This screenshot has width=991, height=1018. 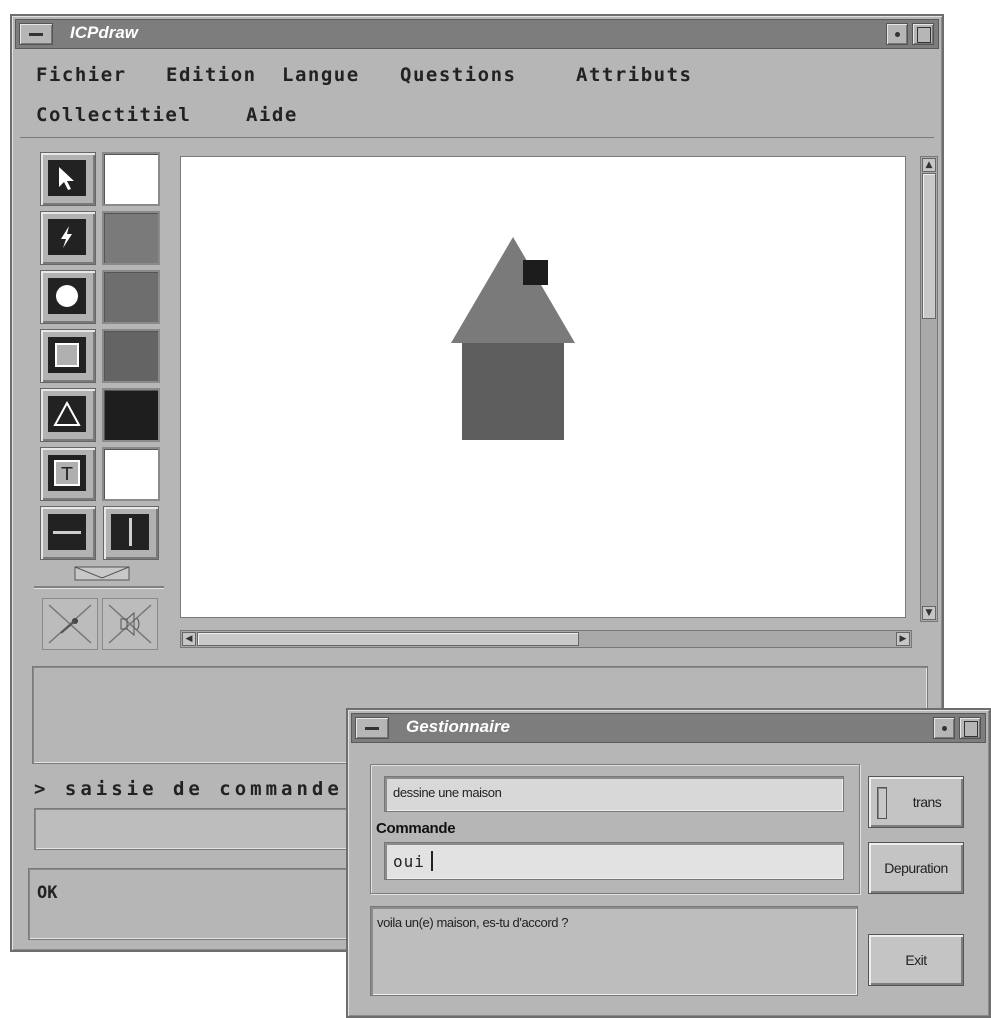 What do you see at coordinates (614, 794) in the screenshot?
I see `recognized-text-field: dessine une maison` at bounding box center [614, 794].